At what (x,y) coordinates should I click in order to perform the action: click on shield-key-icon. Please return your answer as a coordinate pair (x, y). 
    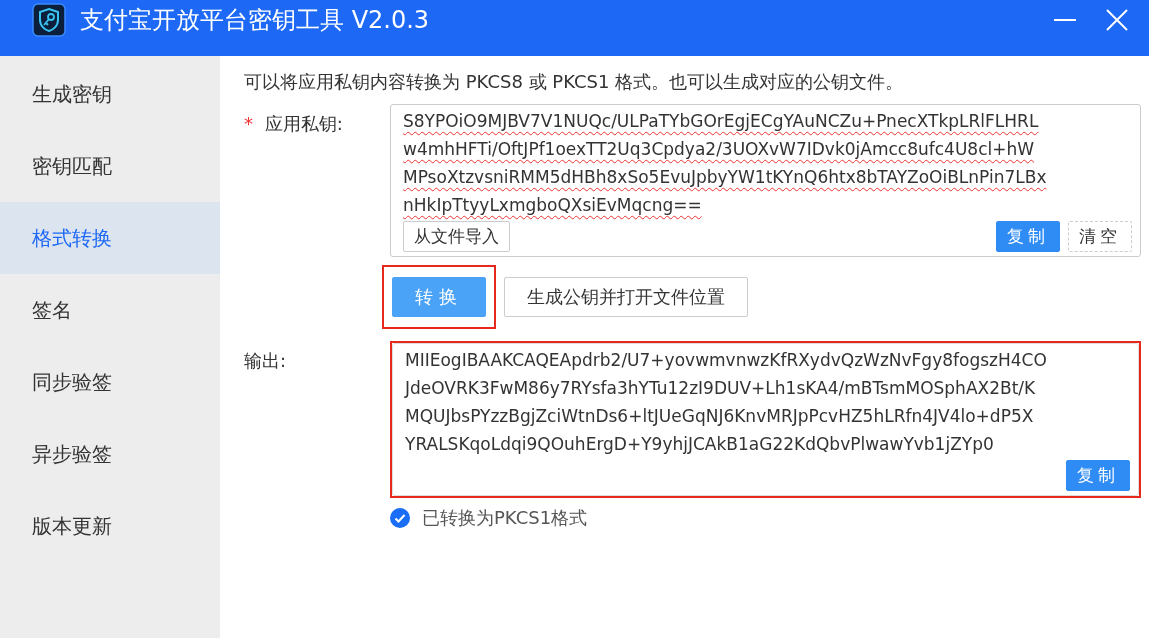
    Looking at the image, I should click on (49, 20).